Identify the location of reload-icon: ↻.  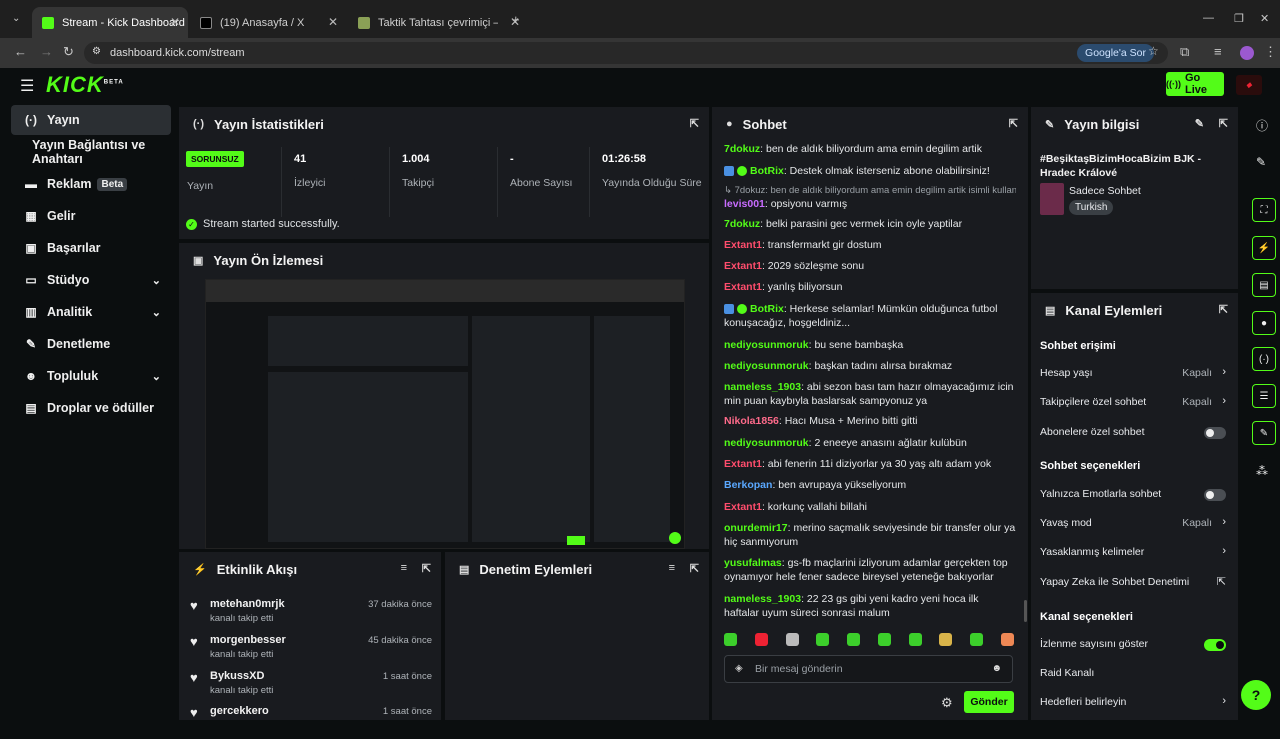
(68, 52).